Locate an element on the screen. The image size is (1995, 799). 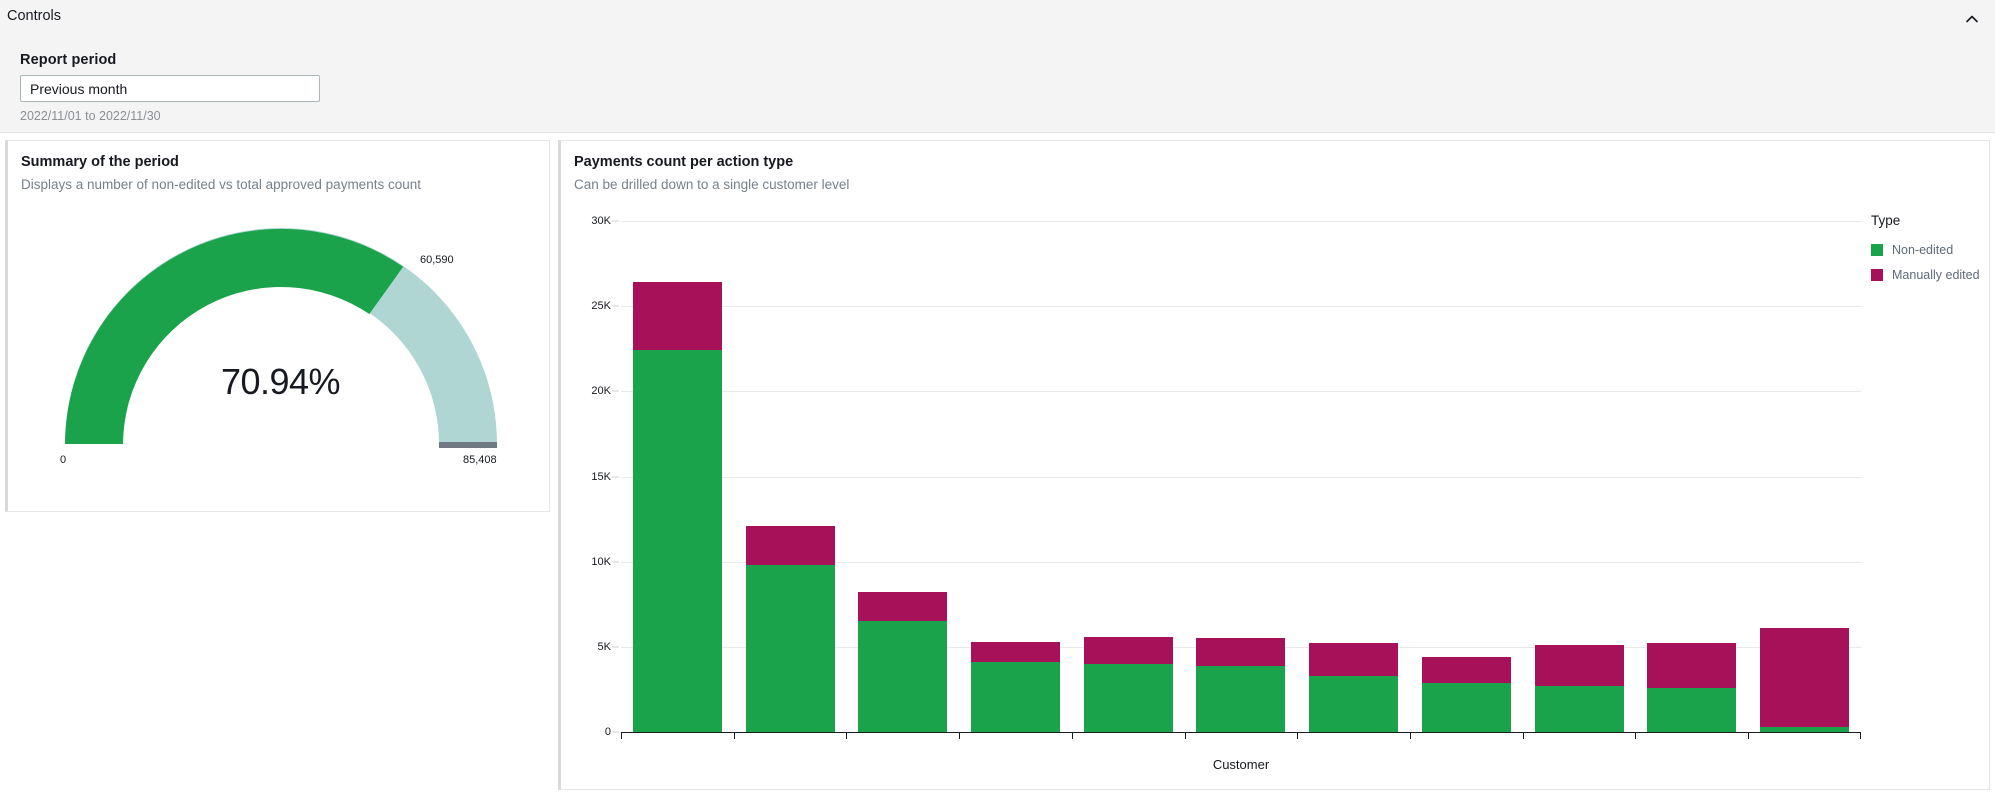
legend-label: Non-edited is located at coordinates (1923, 250).